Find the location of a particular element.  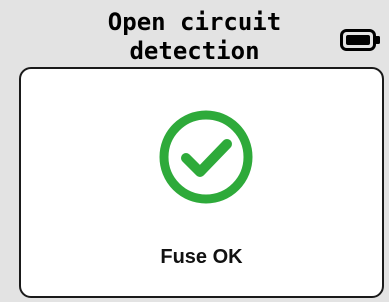

checkmark-circle-icon is located at coordinates (206, 157).